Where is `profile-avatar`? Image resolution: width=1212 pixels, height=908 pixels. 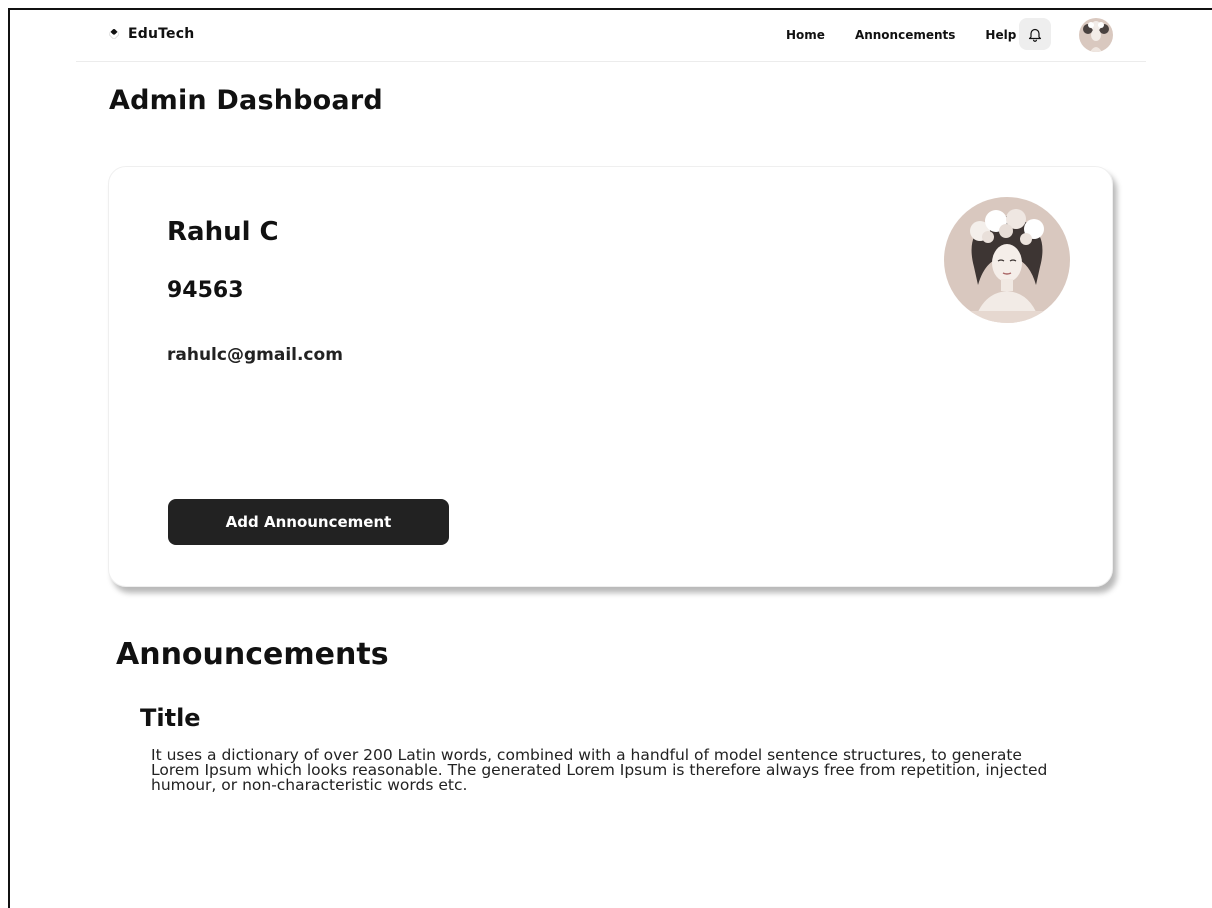
profile-avatar is located at coordinates (1007, 260).